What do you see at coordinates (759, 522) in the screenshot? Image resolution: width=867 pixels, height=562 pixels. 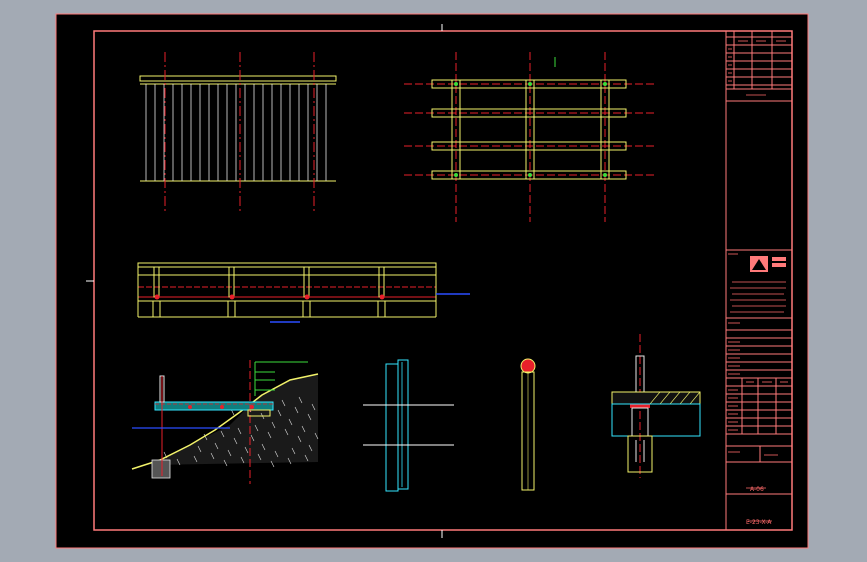 I see `title-block-footer: E-23-X-A` at bounding box center [759, 522].